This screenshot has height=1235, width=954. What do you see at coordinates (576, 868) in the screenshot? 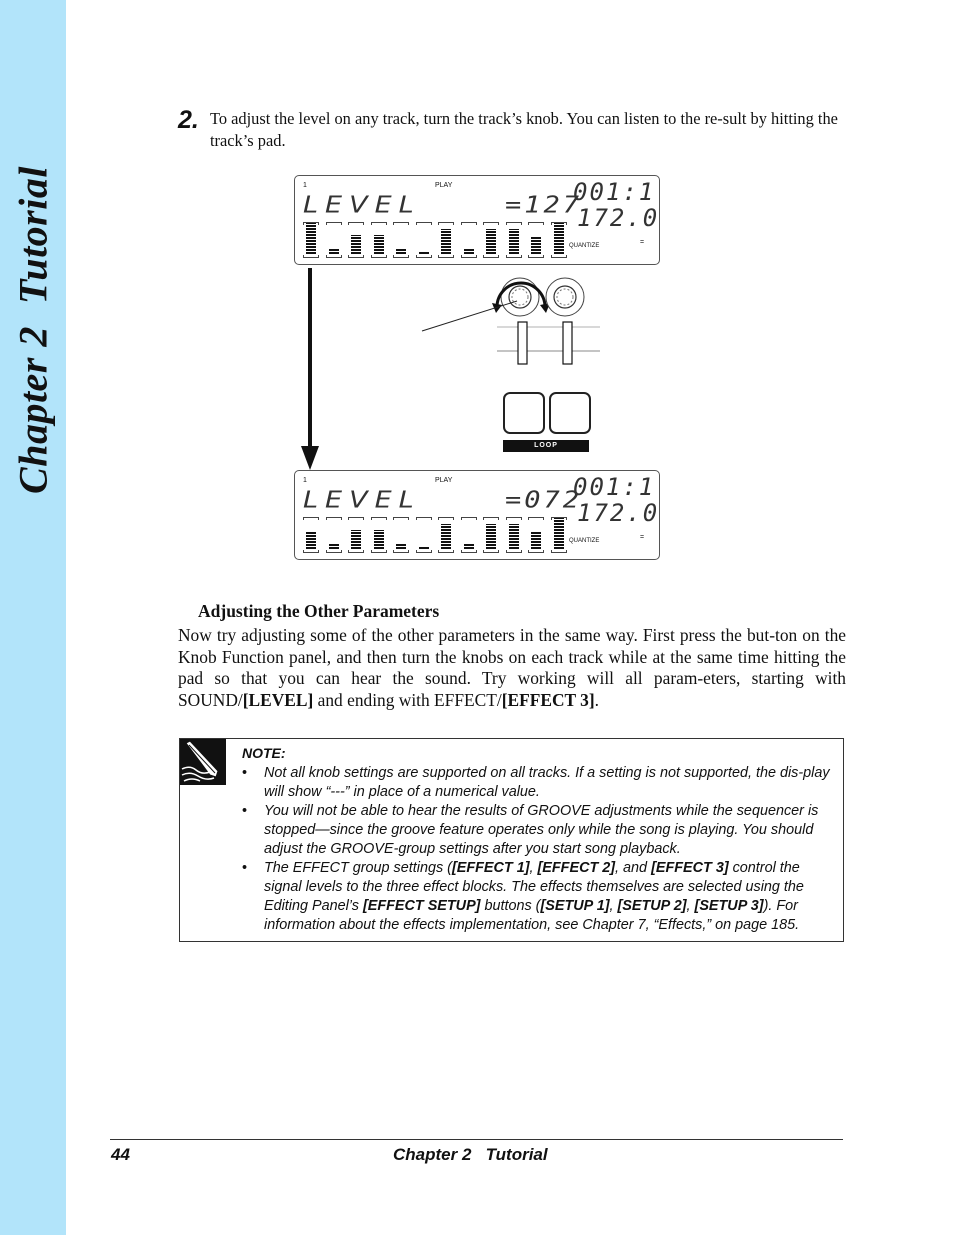
I see `note-key-label: [EFFECT 2]` at bounding box center [576, 868].